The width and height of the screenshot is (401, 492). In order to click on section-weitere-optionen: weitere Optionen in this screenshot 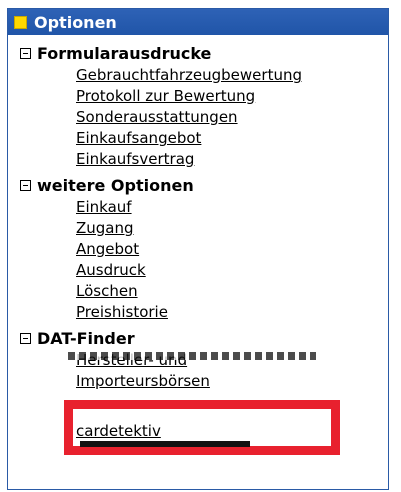, I will do `click(107, 185)`.